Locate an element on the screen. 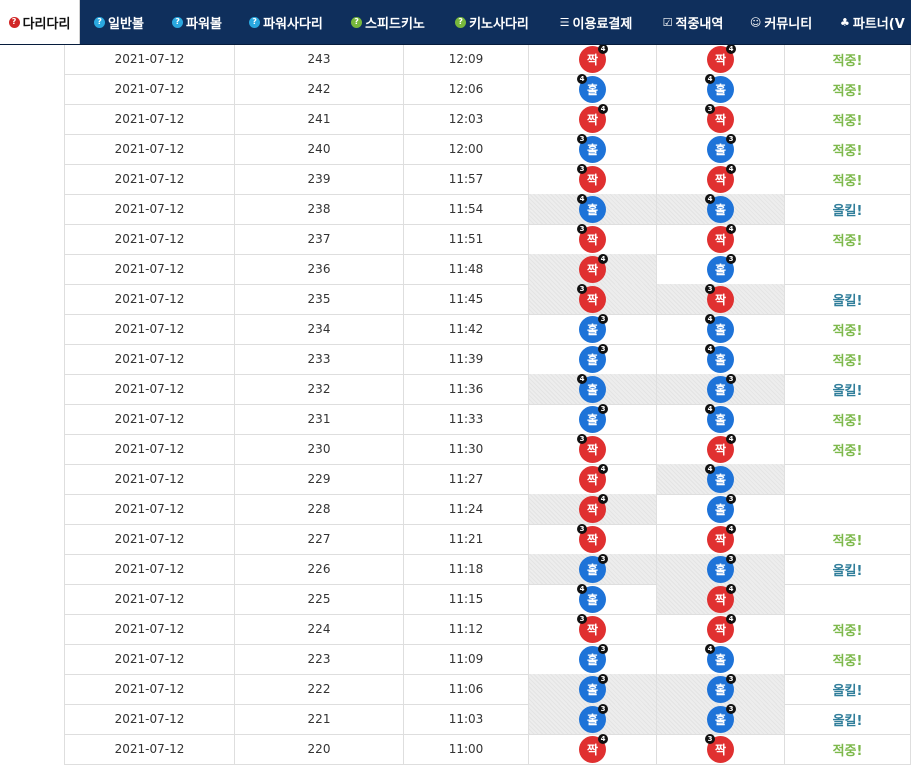 The height and width of the screenshot is (767, 911). nav-tab-keno-ladder: ? 키노사다리 is located at coordinates (492, 22).